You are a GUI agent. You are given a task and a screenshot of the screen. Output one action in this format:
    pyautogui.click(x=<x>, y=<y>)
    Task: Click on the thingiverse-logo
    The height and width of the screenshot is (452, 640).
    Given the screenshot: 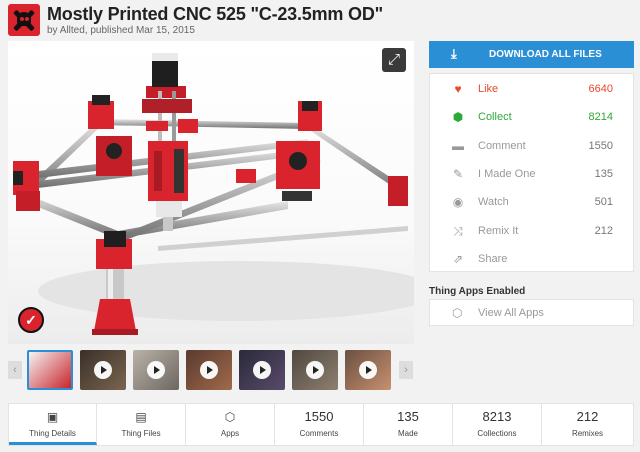 What is the action you would take?
    pyautogui.click(x=24, y=20)
    